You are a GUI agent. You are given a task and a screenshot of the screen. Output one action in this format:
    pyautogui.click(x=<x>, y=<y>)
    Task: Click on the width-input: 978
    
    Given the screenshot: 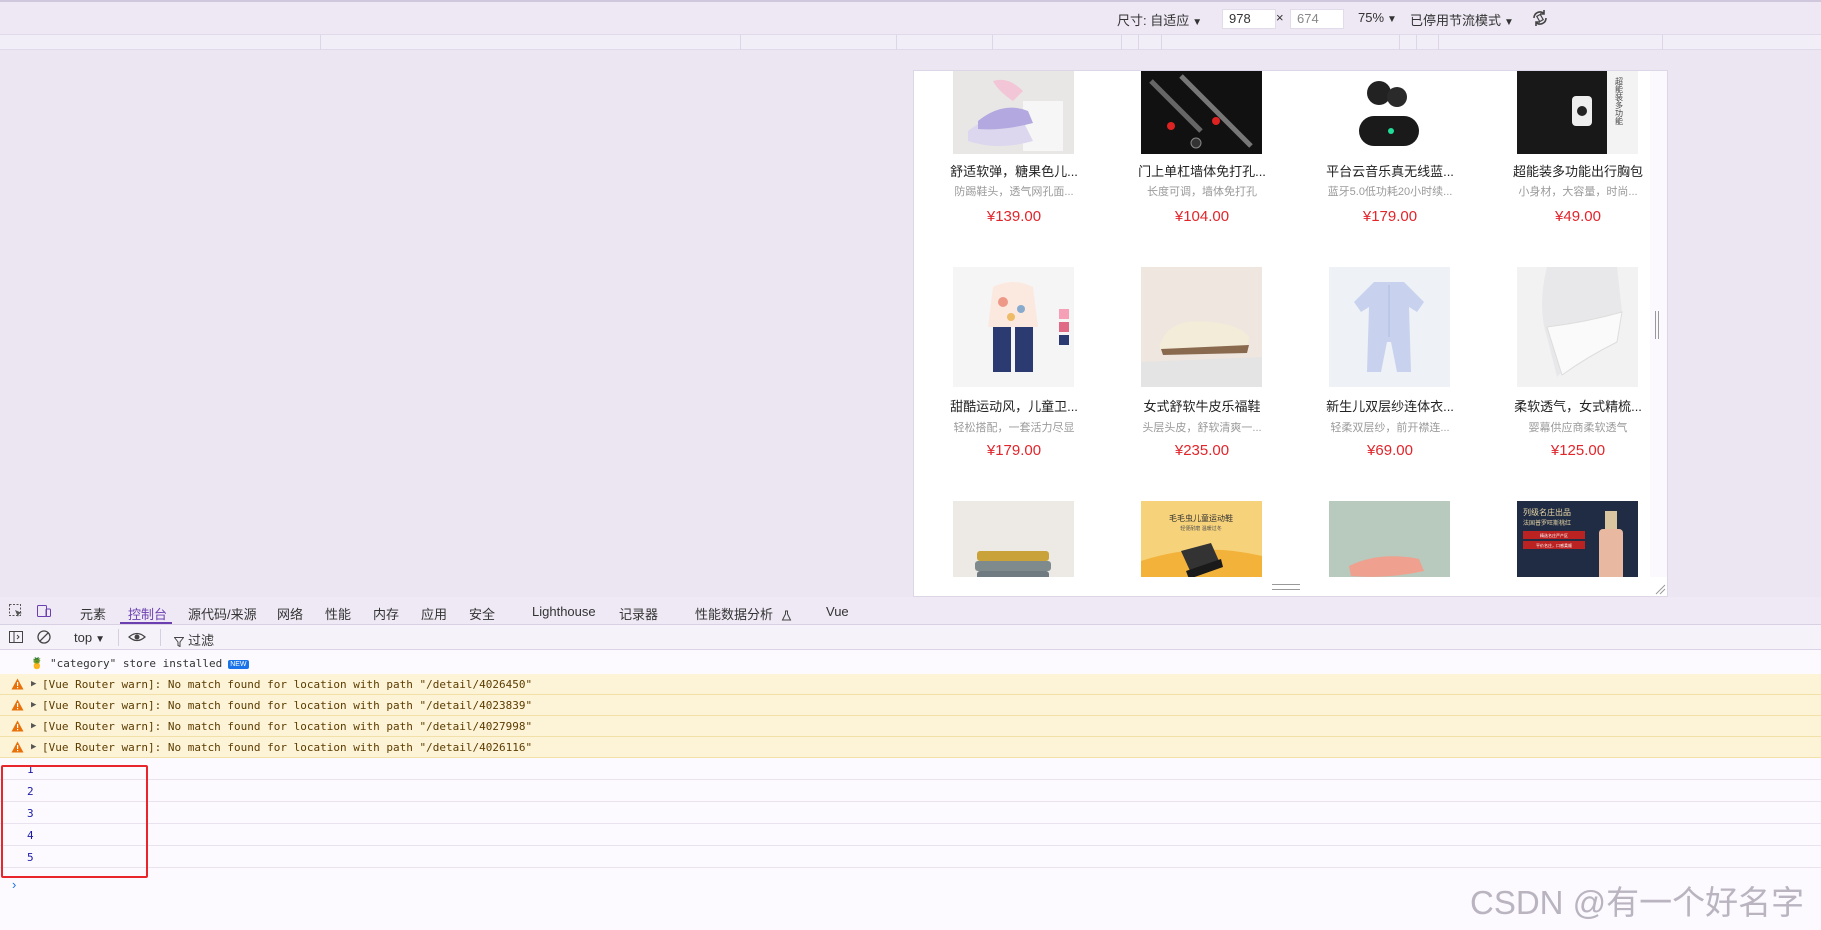 What is the action you would take?
    pyautogui.click(x=1249, y=19)
    